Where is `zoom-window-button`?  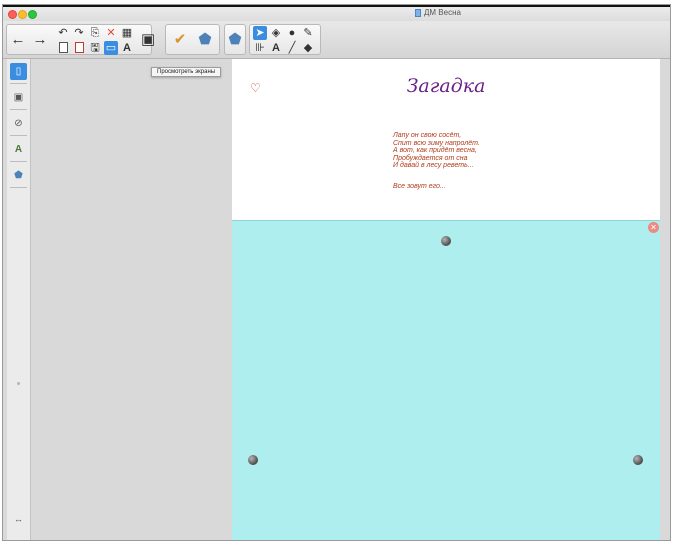
zoom-window-button is located at coordinates (32, 14).